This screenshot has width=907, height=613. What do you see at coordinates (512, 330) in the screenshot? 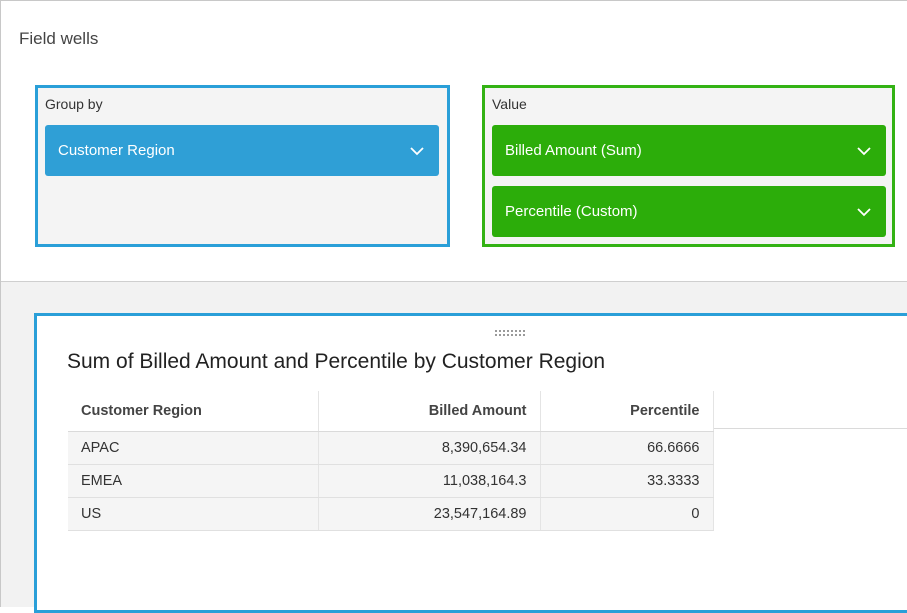
I see `drag-handle-icon` at bounding box center [512, 330].